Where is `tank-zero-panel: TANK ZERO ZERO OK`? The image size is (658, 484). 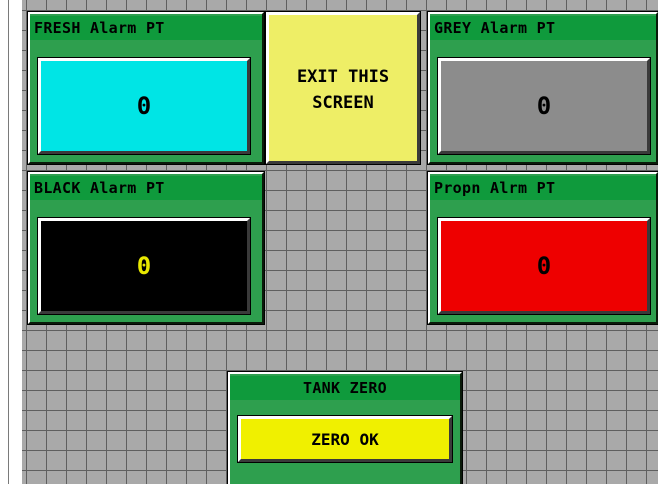 tank-zero-panel: TANK ZERO ZERO OK is located at coordinates (345, 427).